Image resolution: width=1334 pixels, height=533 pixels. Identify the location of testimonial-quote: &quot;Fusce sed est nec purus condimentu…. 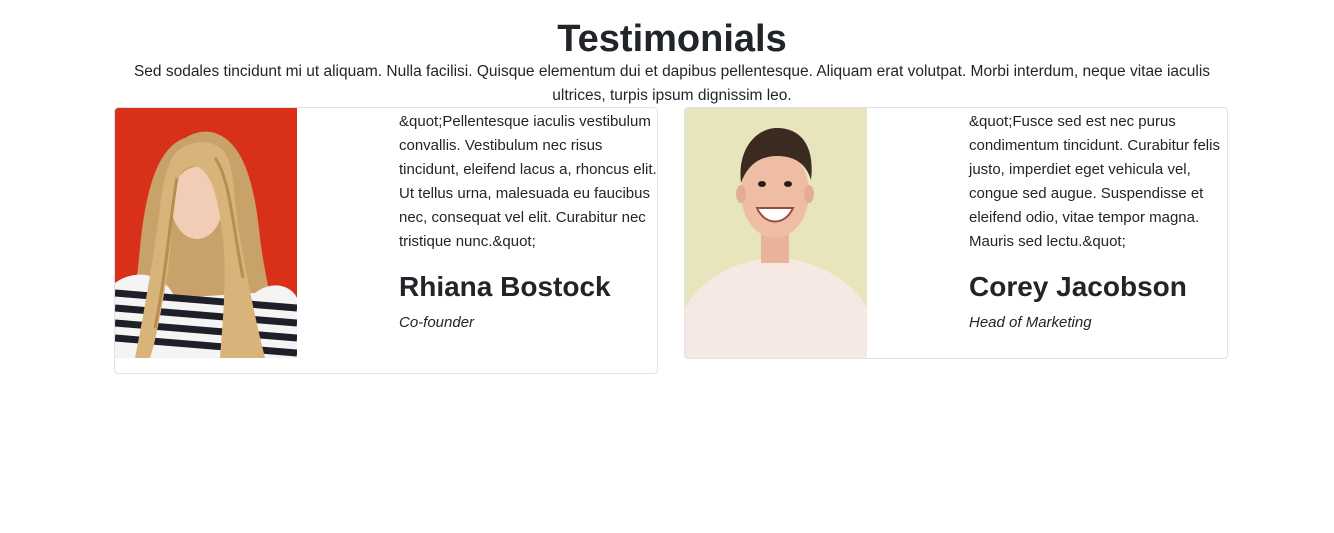
(1094, 181).